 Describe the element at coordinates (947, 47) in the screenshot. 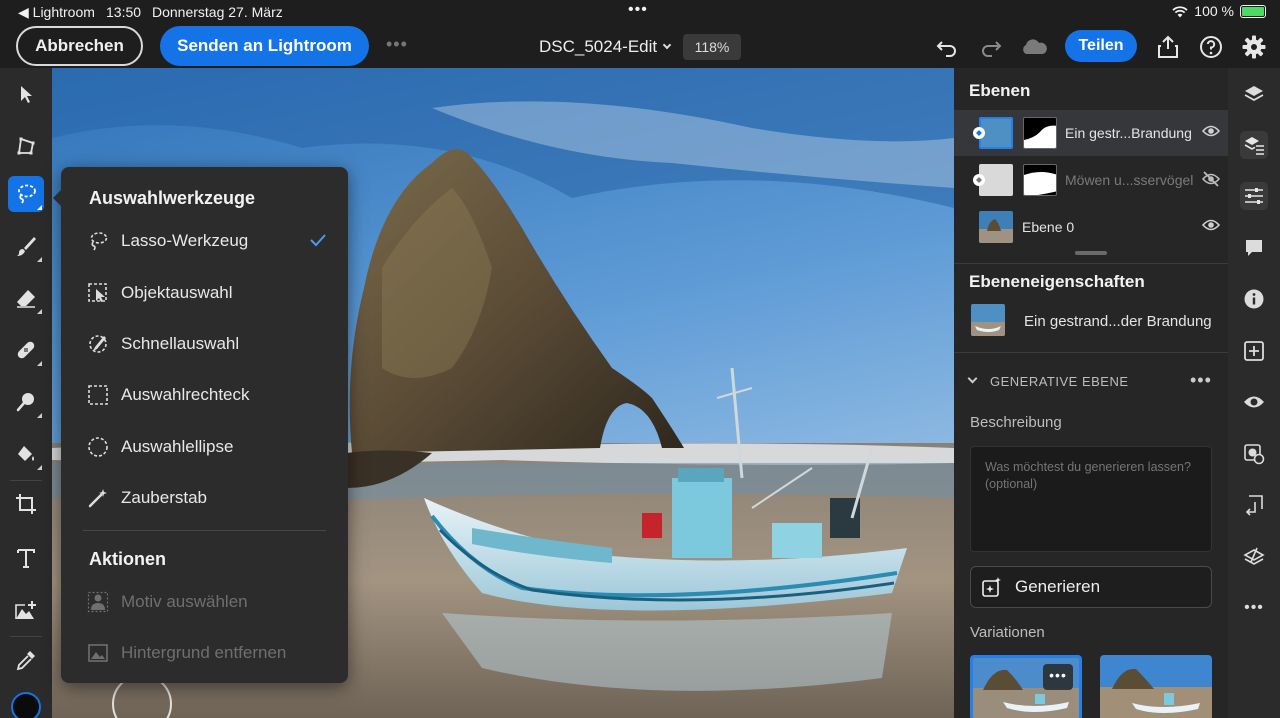

I see `undo-icon` at that location.